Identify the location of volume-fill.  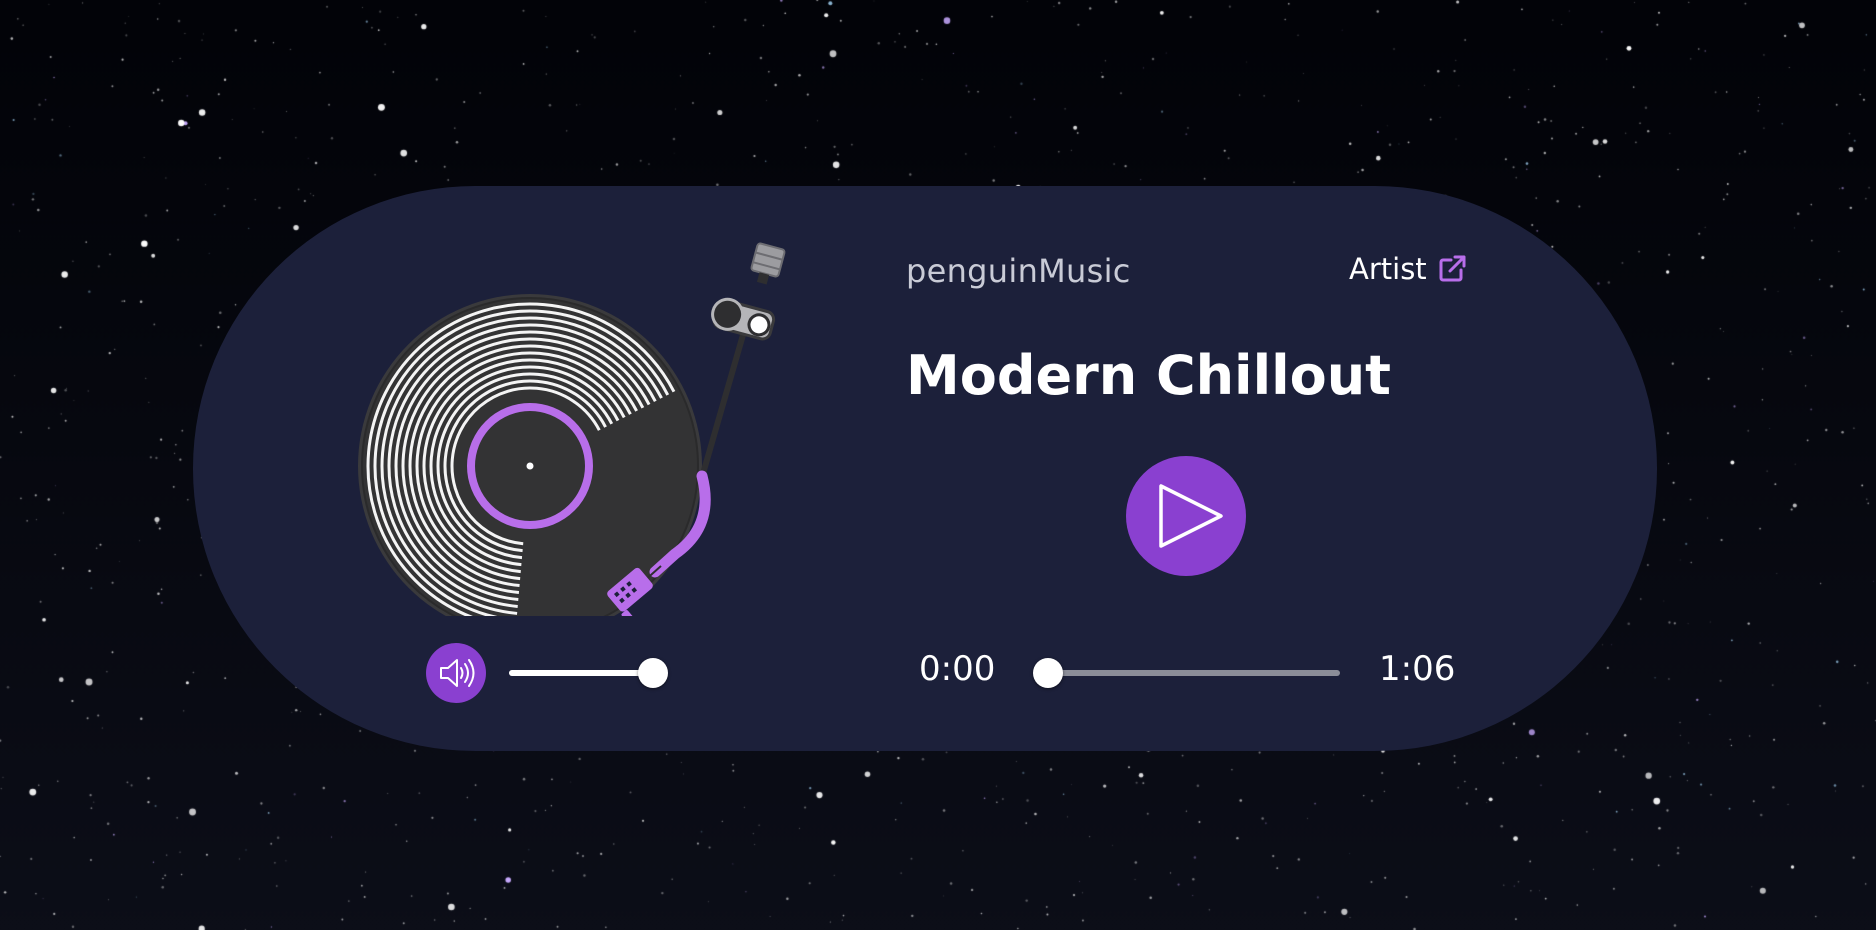
(581, 673).